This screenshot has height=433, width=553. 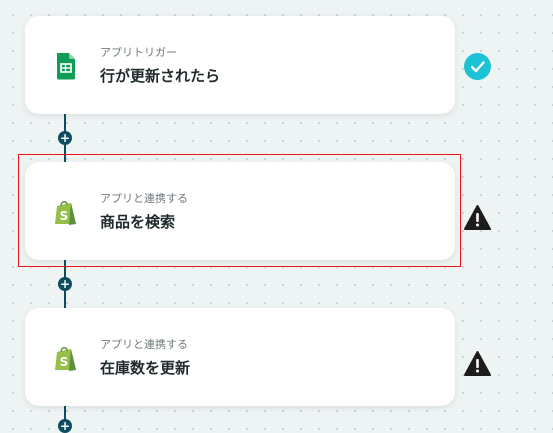 What do you see at coordinates (138, 222) in the screenshot?
I see `step-title: 商品を検索` at bounding box center [138, 222].